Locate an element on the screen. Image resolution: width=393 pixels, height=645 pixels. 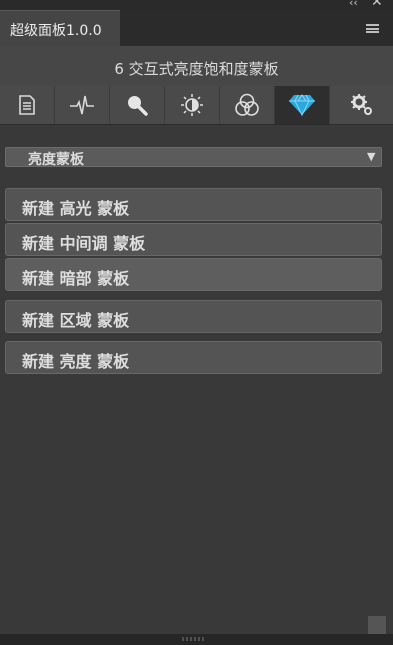
panel-bottom-bar is located at coordinates (196, 639).